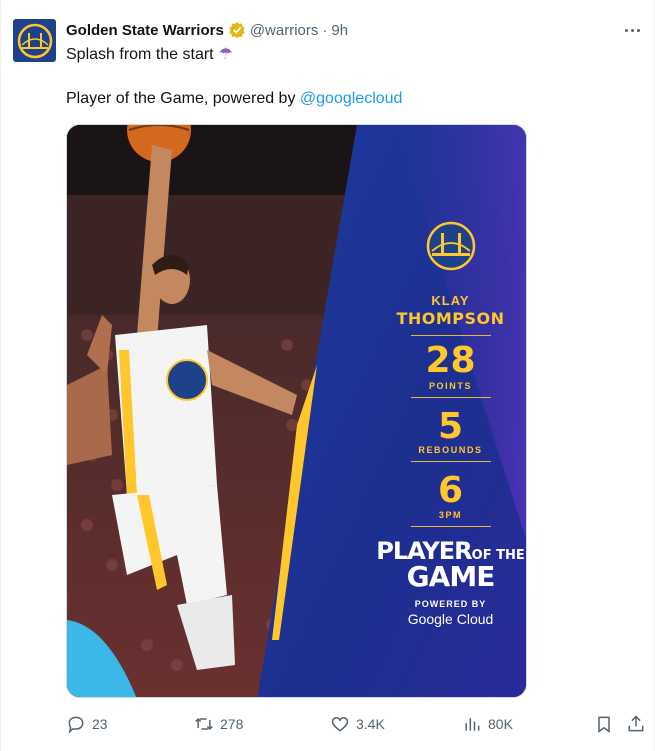 The height and width of the screenshot is (751, 655). I want to click on timestamp: 9h, so click(339, 30).